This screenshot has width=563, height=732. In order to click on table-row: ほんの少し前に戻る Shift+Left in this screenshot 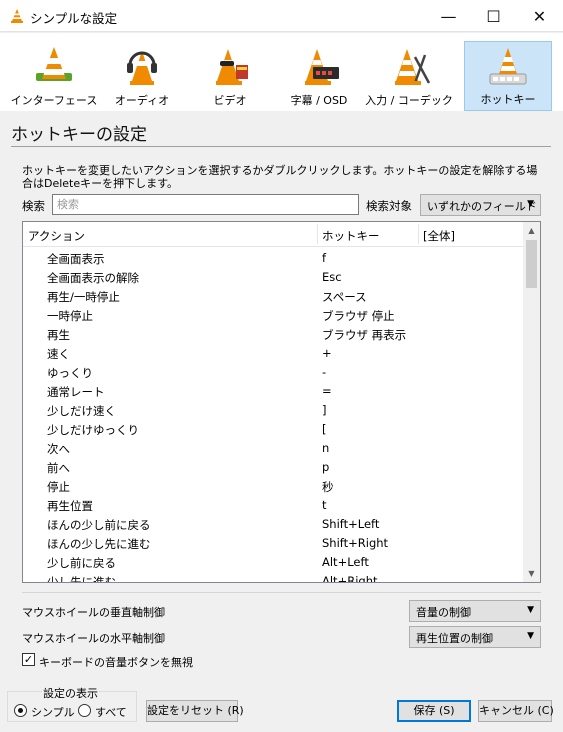, I will do `click(273, 523)`.